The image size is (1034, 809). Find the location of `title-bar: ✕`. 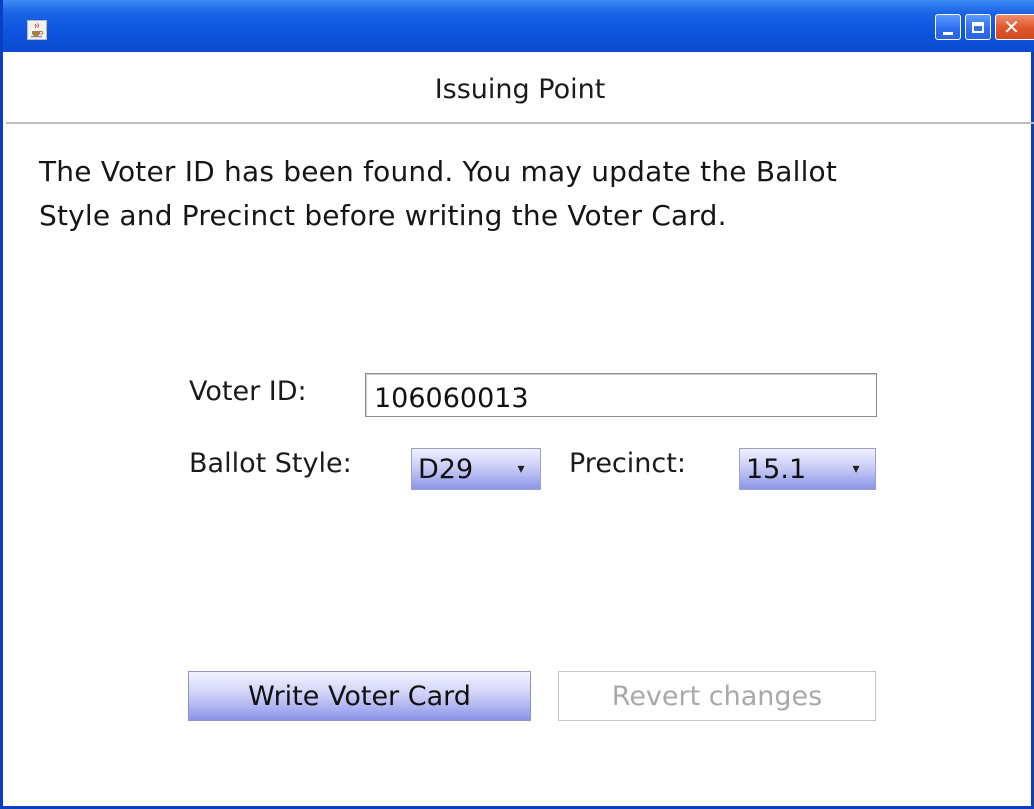

title-bar: ✕ is located at coordinates (518, 26).